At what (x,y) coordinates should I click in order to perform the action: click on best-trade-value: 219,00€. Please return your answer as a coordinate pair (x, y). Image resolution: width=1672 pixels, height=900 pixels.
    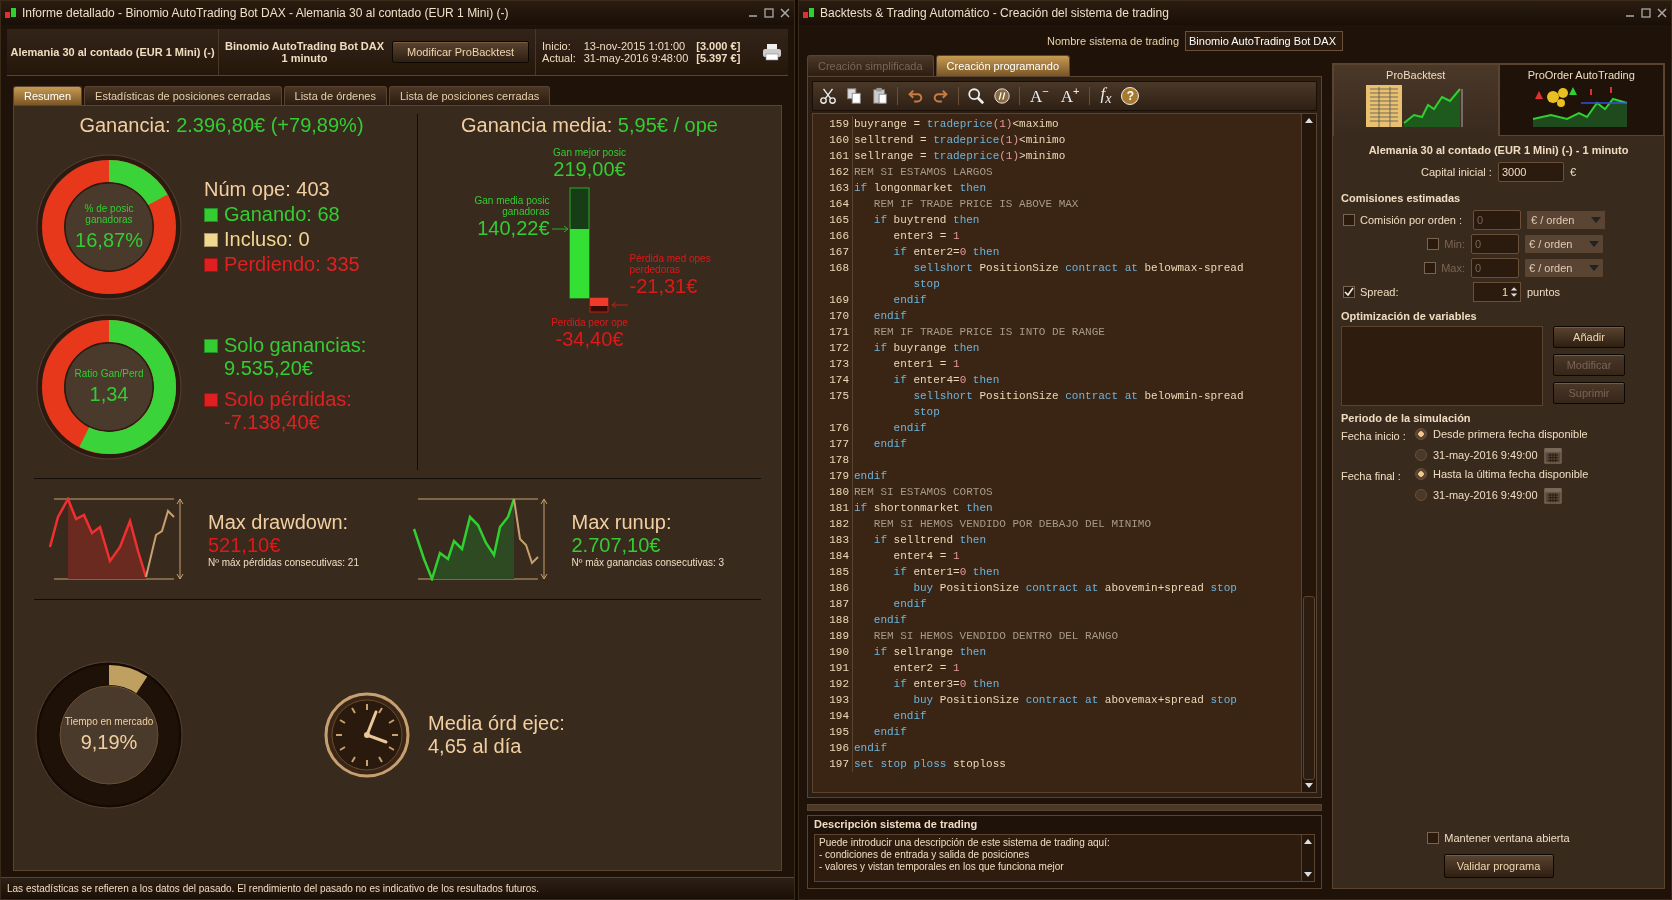
    Looking at the image, I should click on (589, 169).